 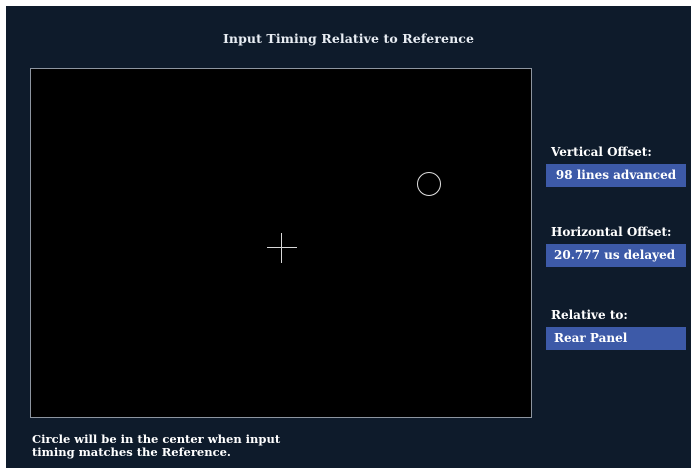 I want to click on input-timing-circle, so click(x=429, y=184).